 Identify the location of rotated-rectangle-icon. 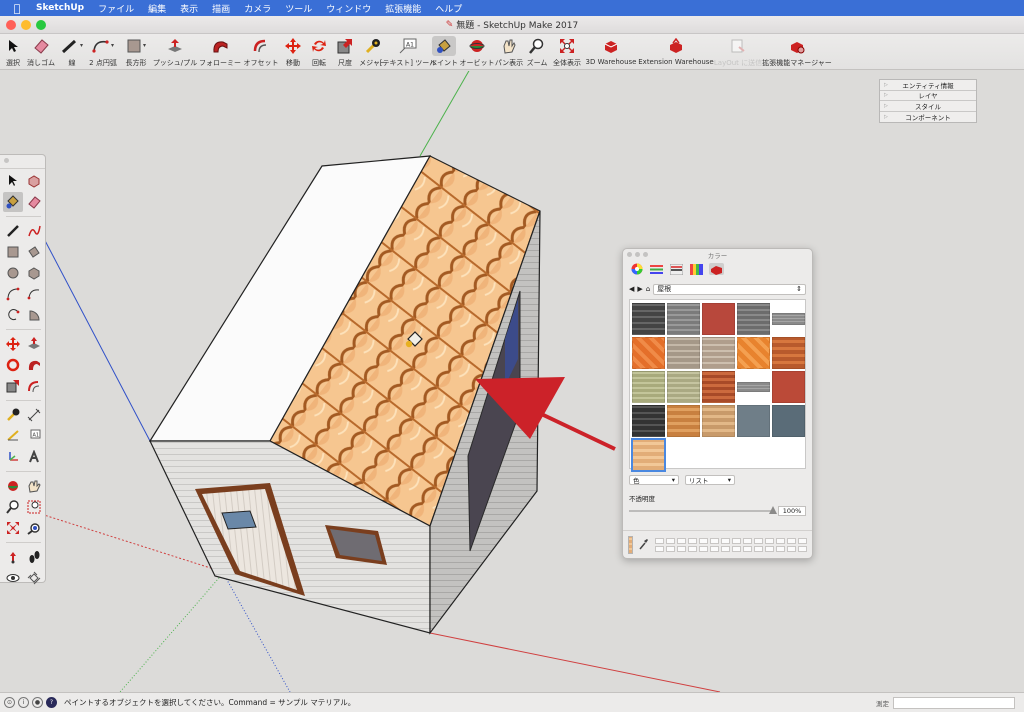
(34, 252).